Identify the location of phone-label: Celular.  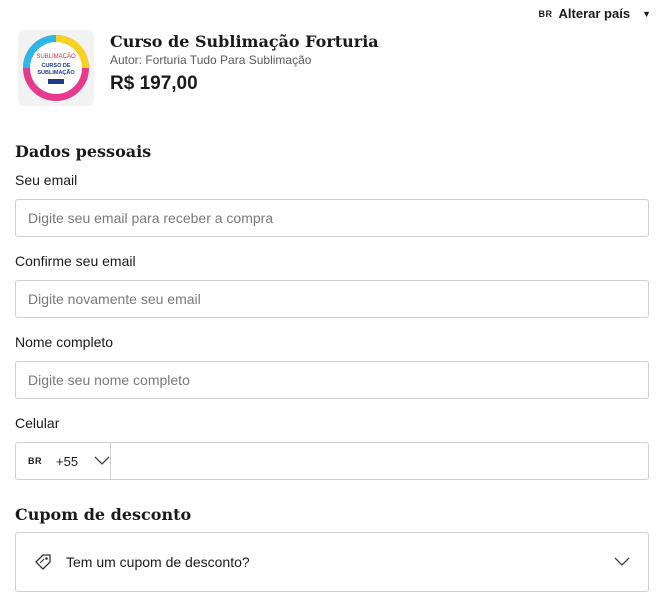
(37, 423).